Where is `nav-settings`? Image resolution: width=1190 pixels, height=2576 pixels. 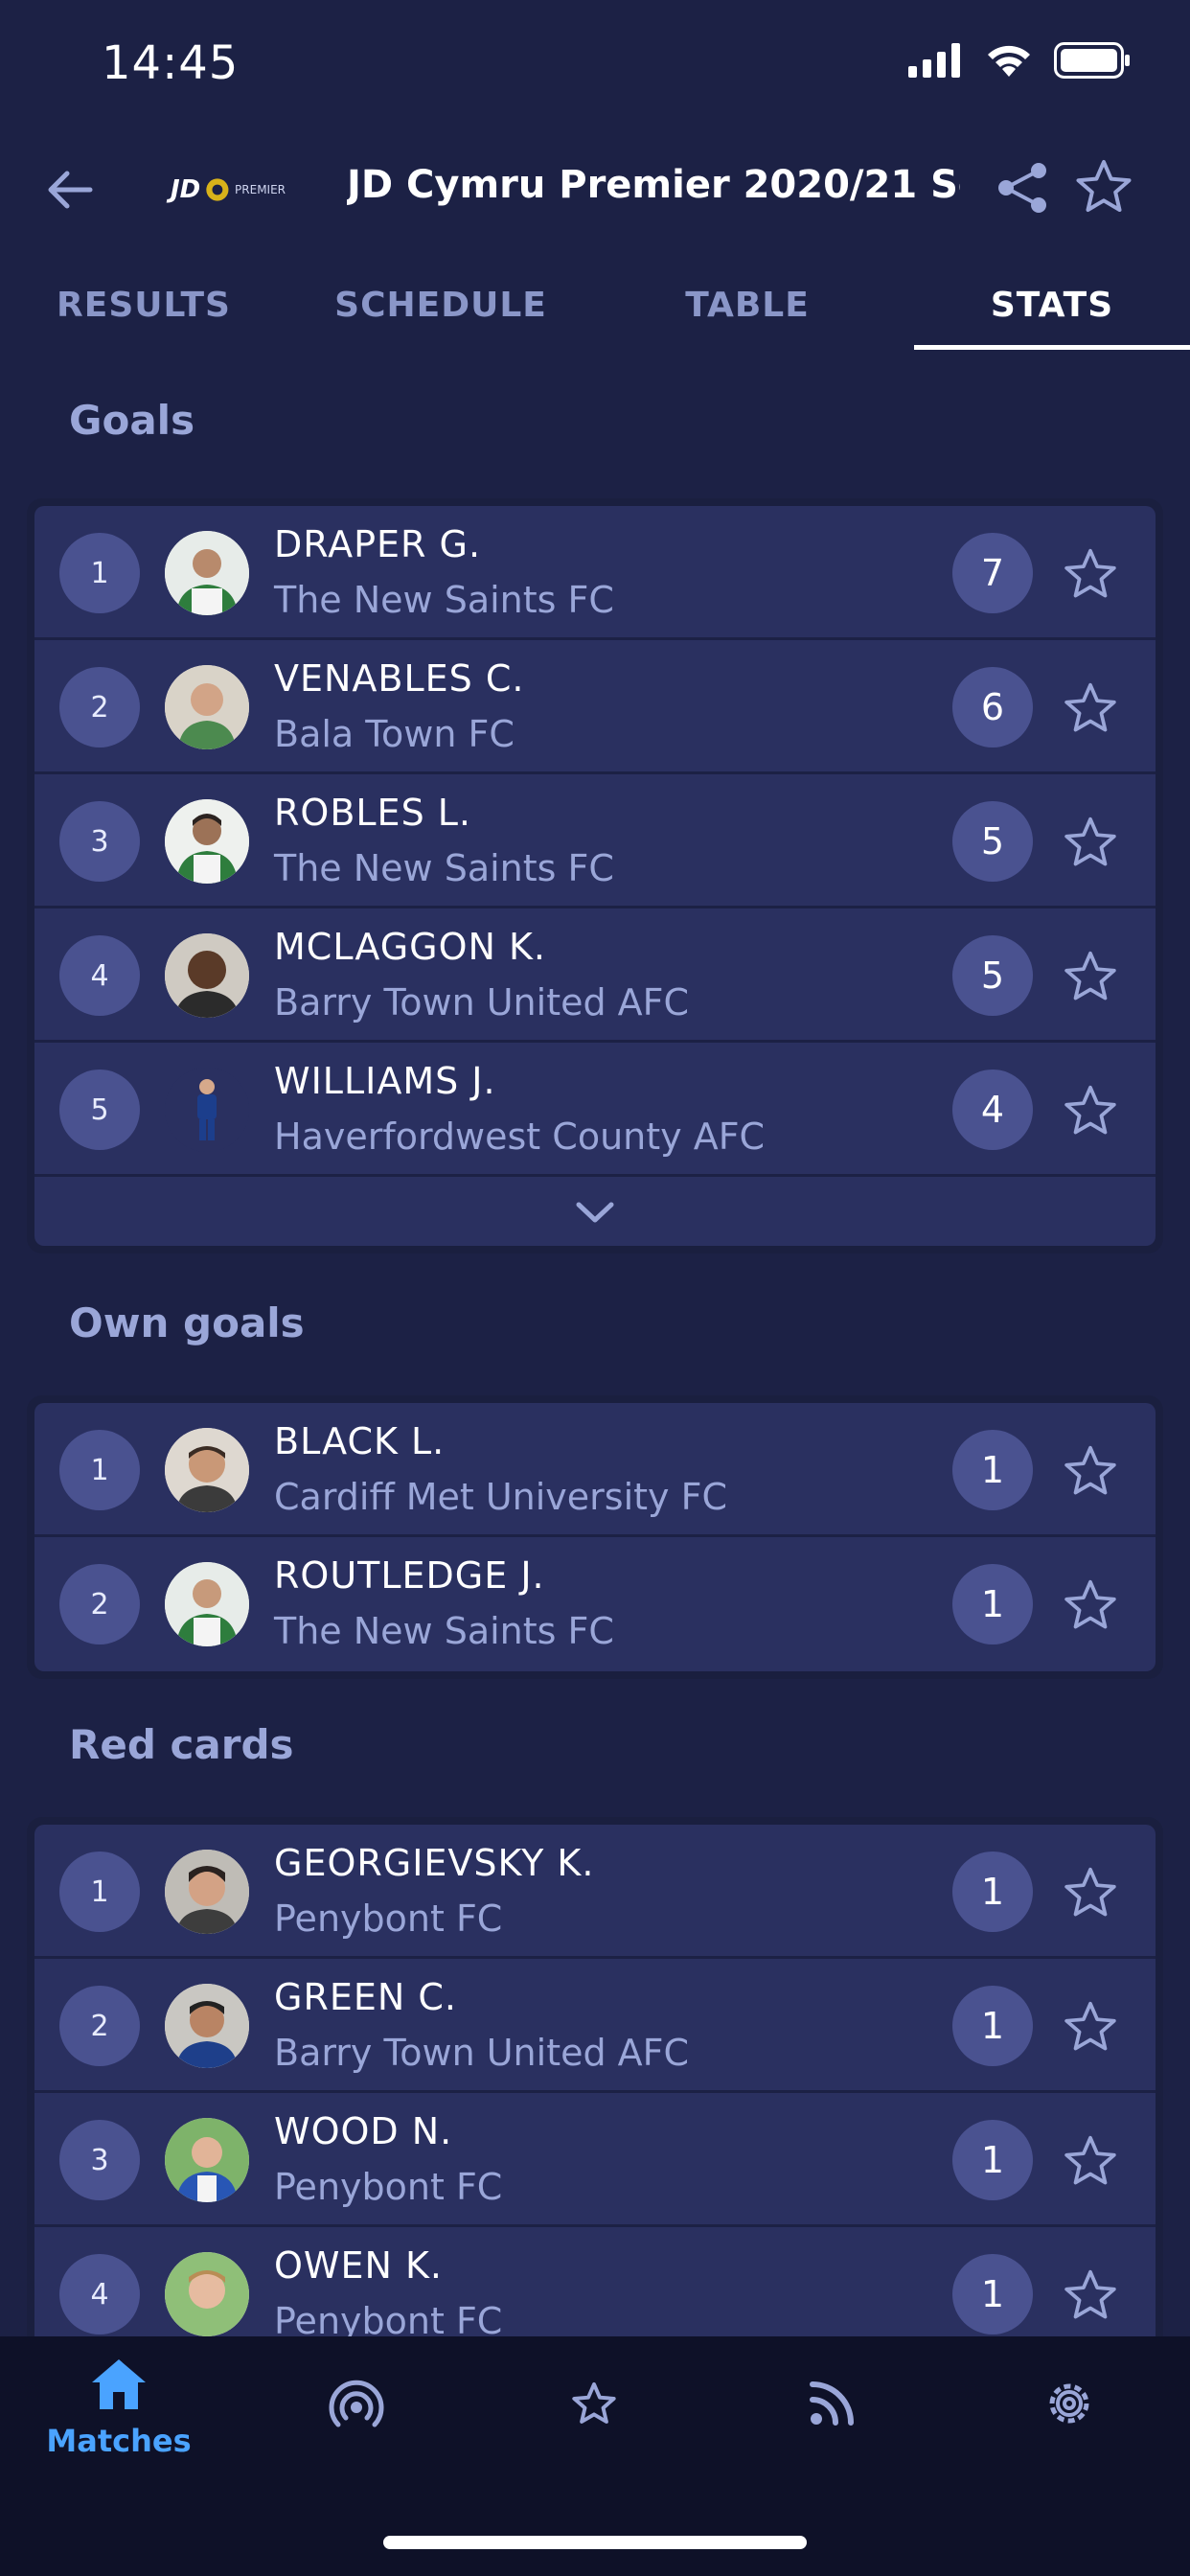
nav-settings is located at coordinates (1070, 2413).